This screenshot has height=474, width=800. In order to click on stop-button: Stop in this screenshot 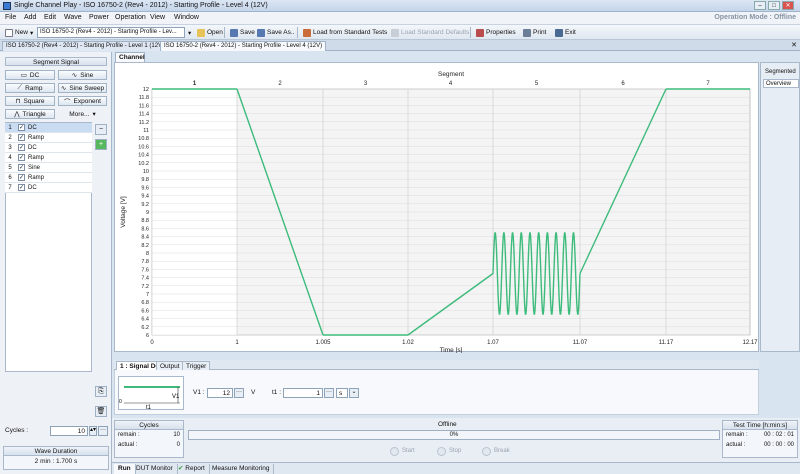, I will do `click(449, 451)`.